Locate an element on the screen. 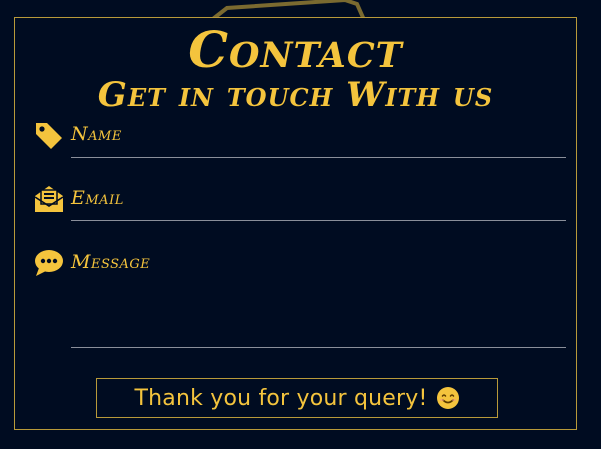 This screenshot has width=601, height=449. smiley-icon is located at coordinates (448, 398).